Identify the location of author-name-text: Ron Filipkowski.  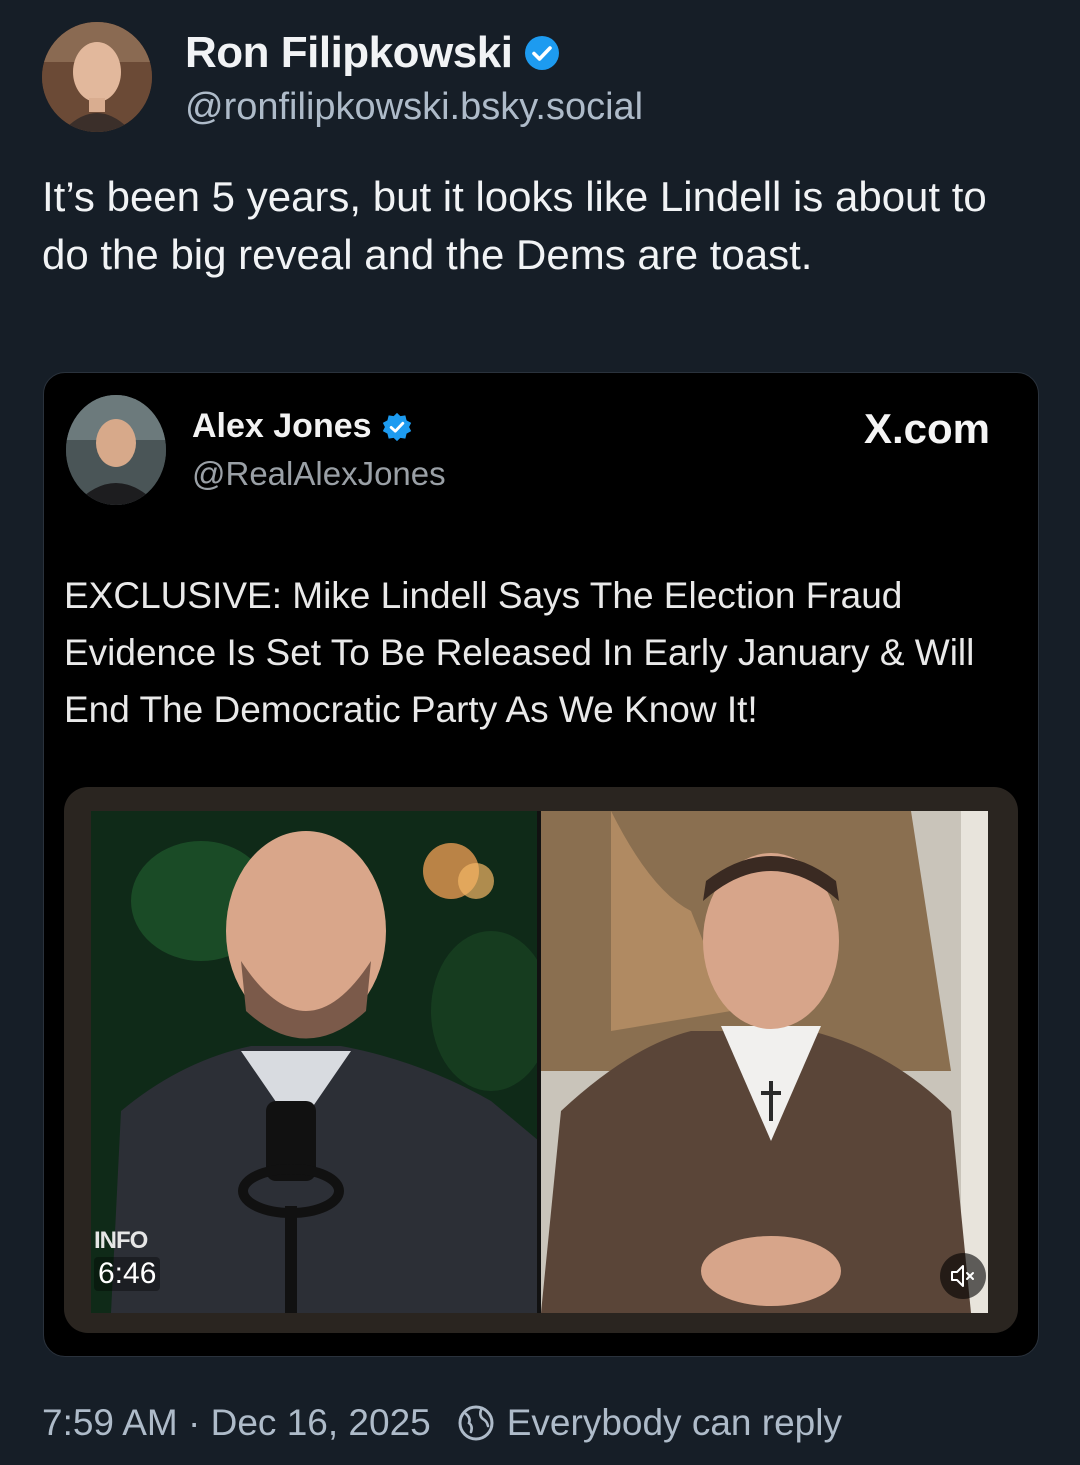
(349, 53).